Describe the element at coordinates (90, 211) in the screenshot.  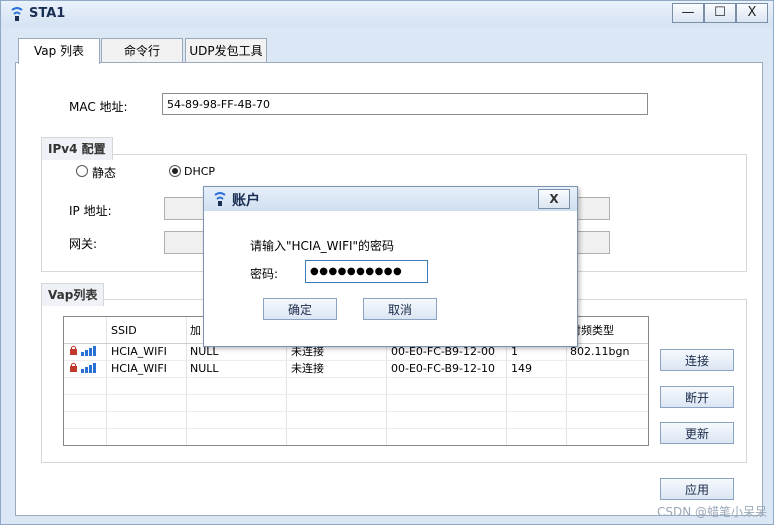
I see `ip-label: IP 地址:` at that location.